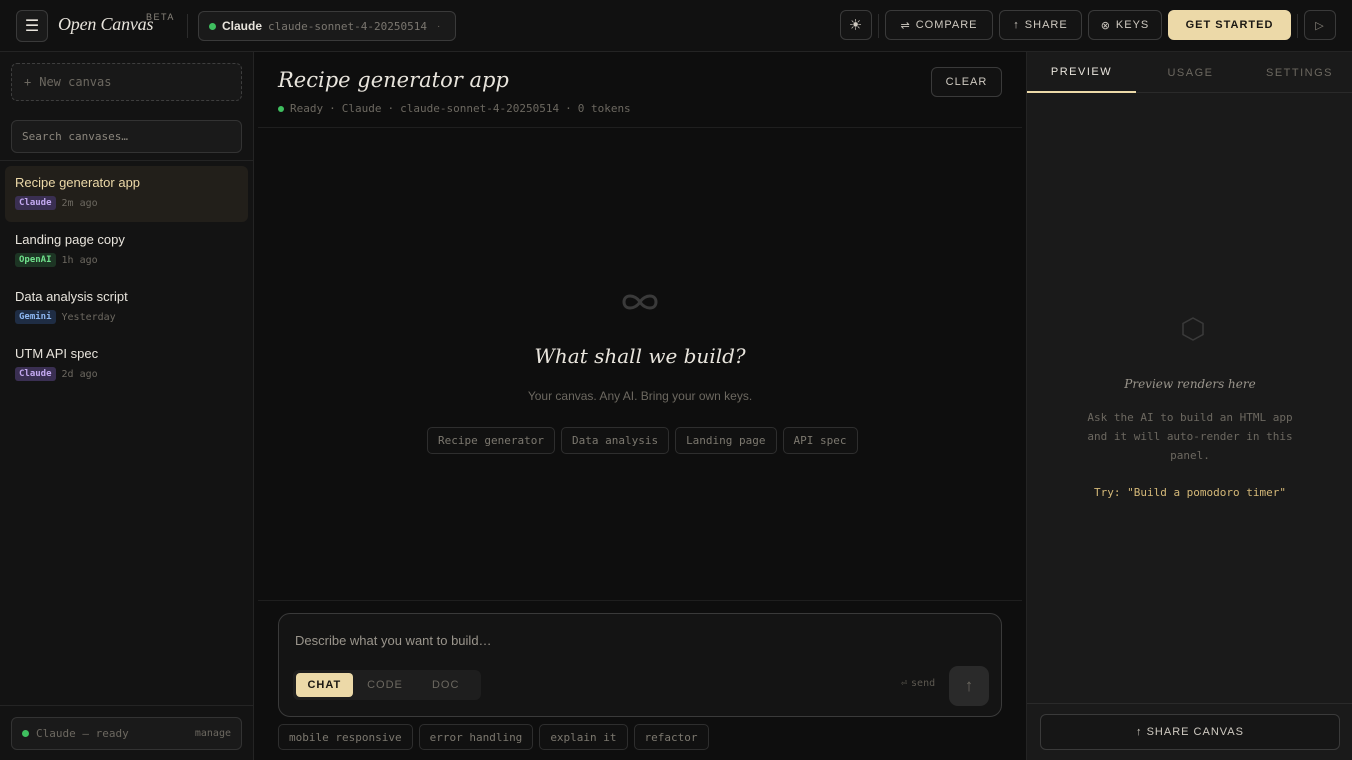  What do you see at coordinates (106, 24) in the screenshot?
I see `brand-logo: Open Canvas` at bounding box center [106, 24].